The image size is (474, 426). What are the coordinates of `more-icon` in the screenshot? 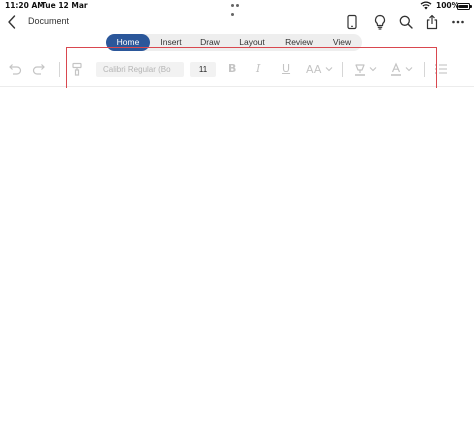 It's located at (458, 22).